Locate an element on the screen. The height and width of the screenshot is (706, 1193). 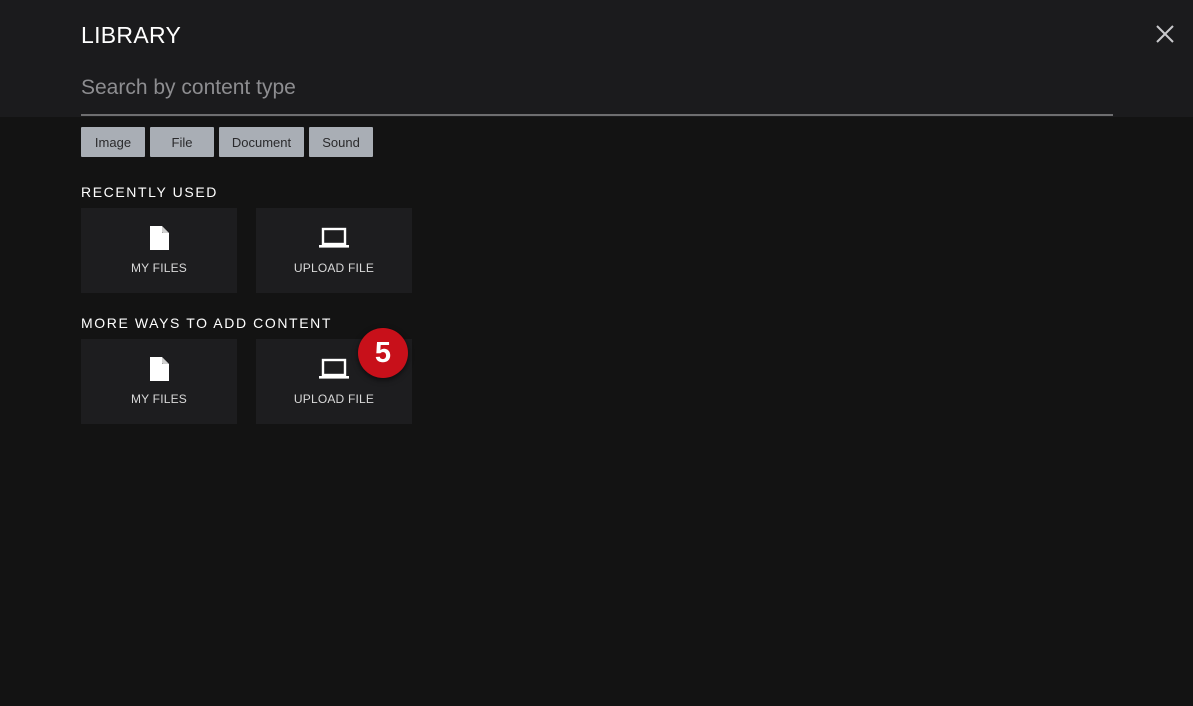
recent-my-files-tile: MY FILES is located at coordinates (159, 250).